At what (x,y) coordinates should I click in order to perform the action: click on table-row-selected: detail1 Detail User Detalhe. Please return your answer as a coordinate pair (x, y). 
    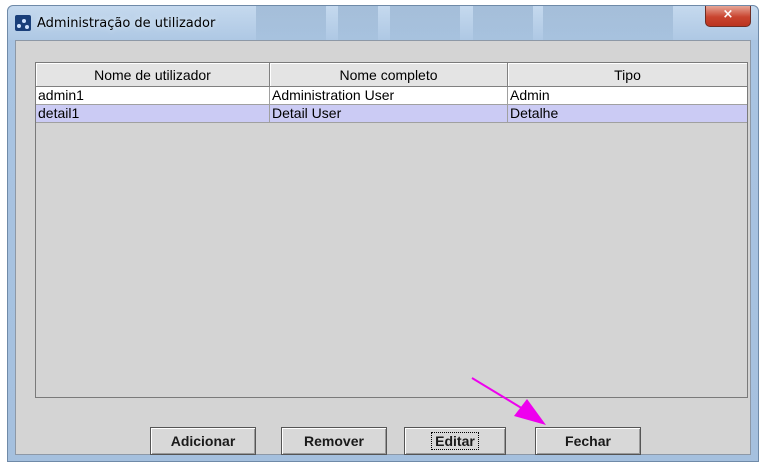
    Looking at the image, I should click on (391, 114).